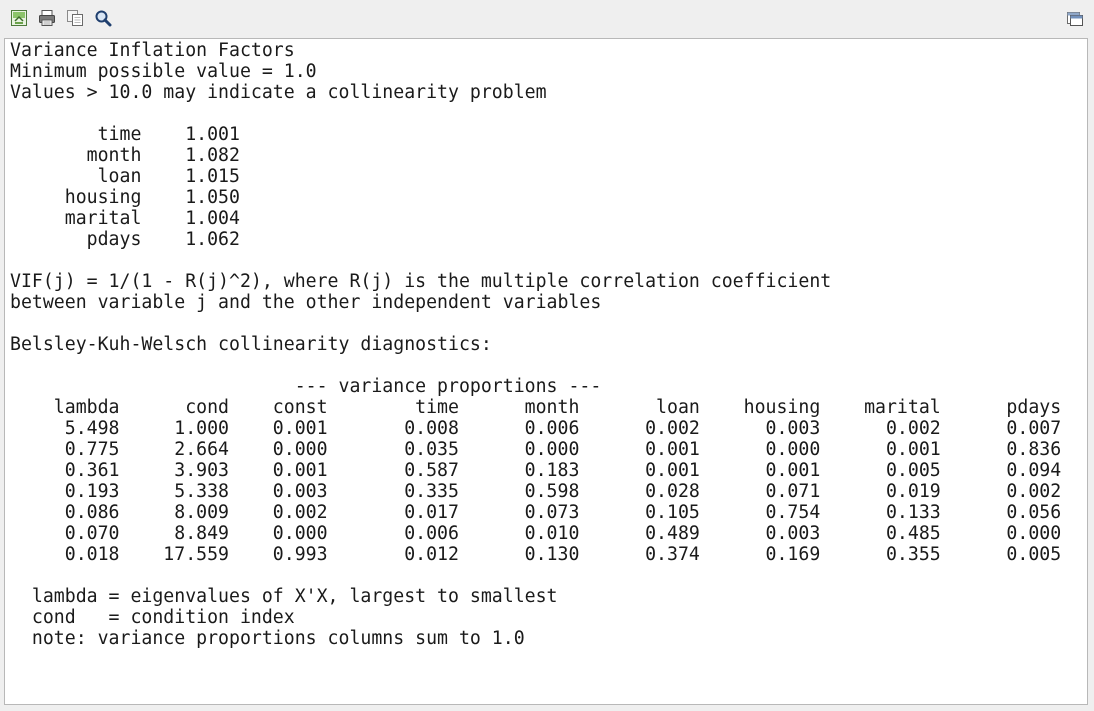  What do you see at coordinates (152, 617) in the screenshot?
I see `output-line: cond = condition index` at bounding box center [152, 617].